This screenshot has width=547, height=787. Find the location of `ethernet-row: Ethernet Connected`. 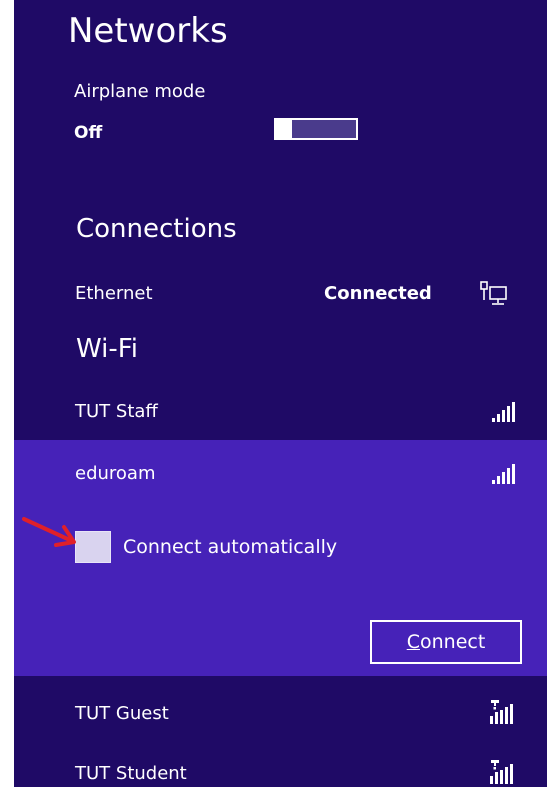

ethernet-row: Ethernet Connected is located at coordinates (280, 294).